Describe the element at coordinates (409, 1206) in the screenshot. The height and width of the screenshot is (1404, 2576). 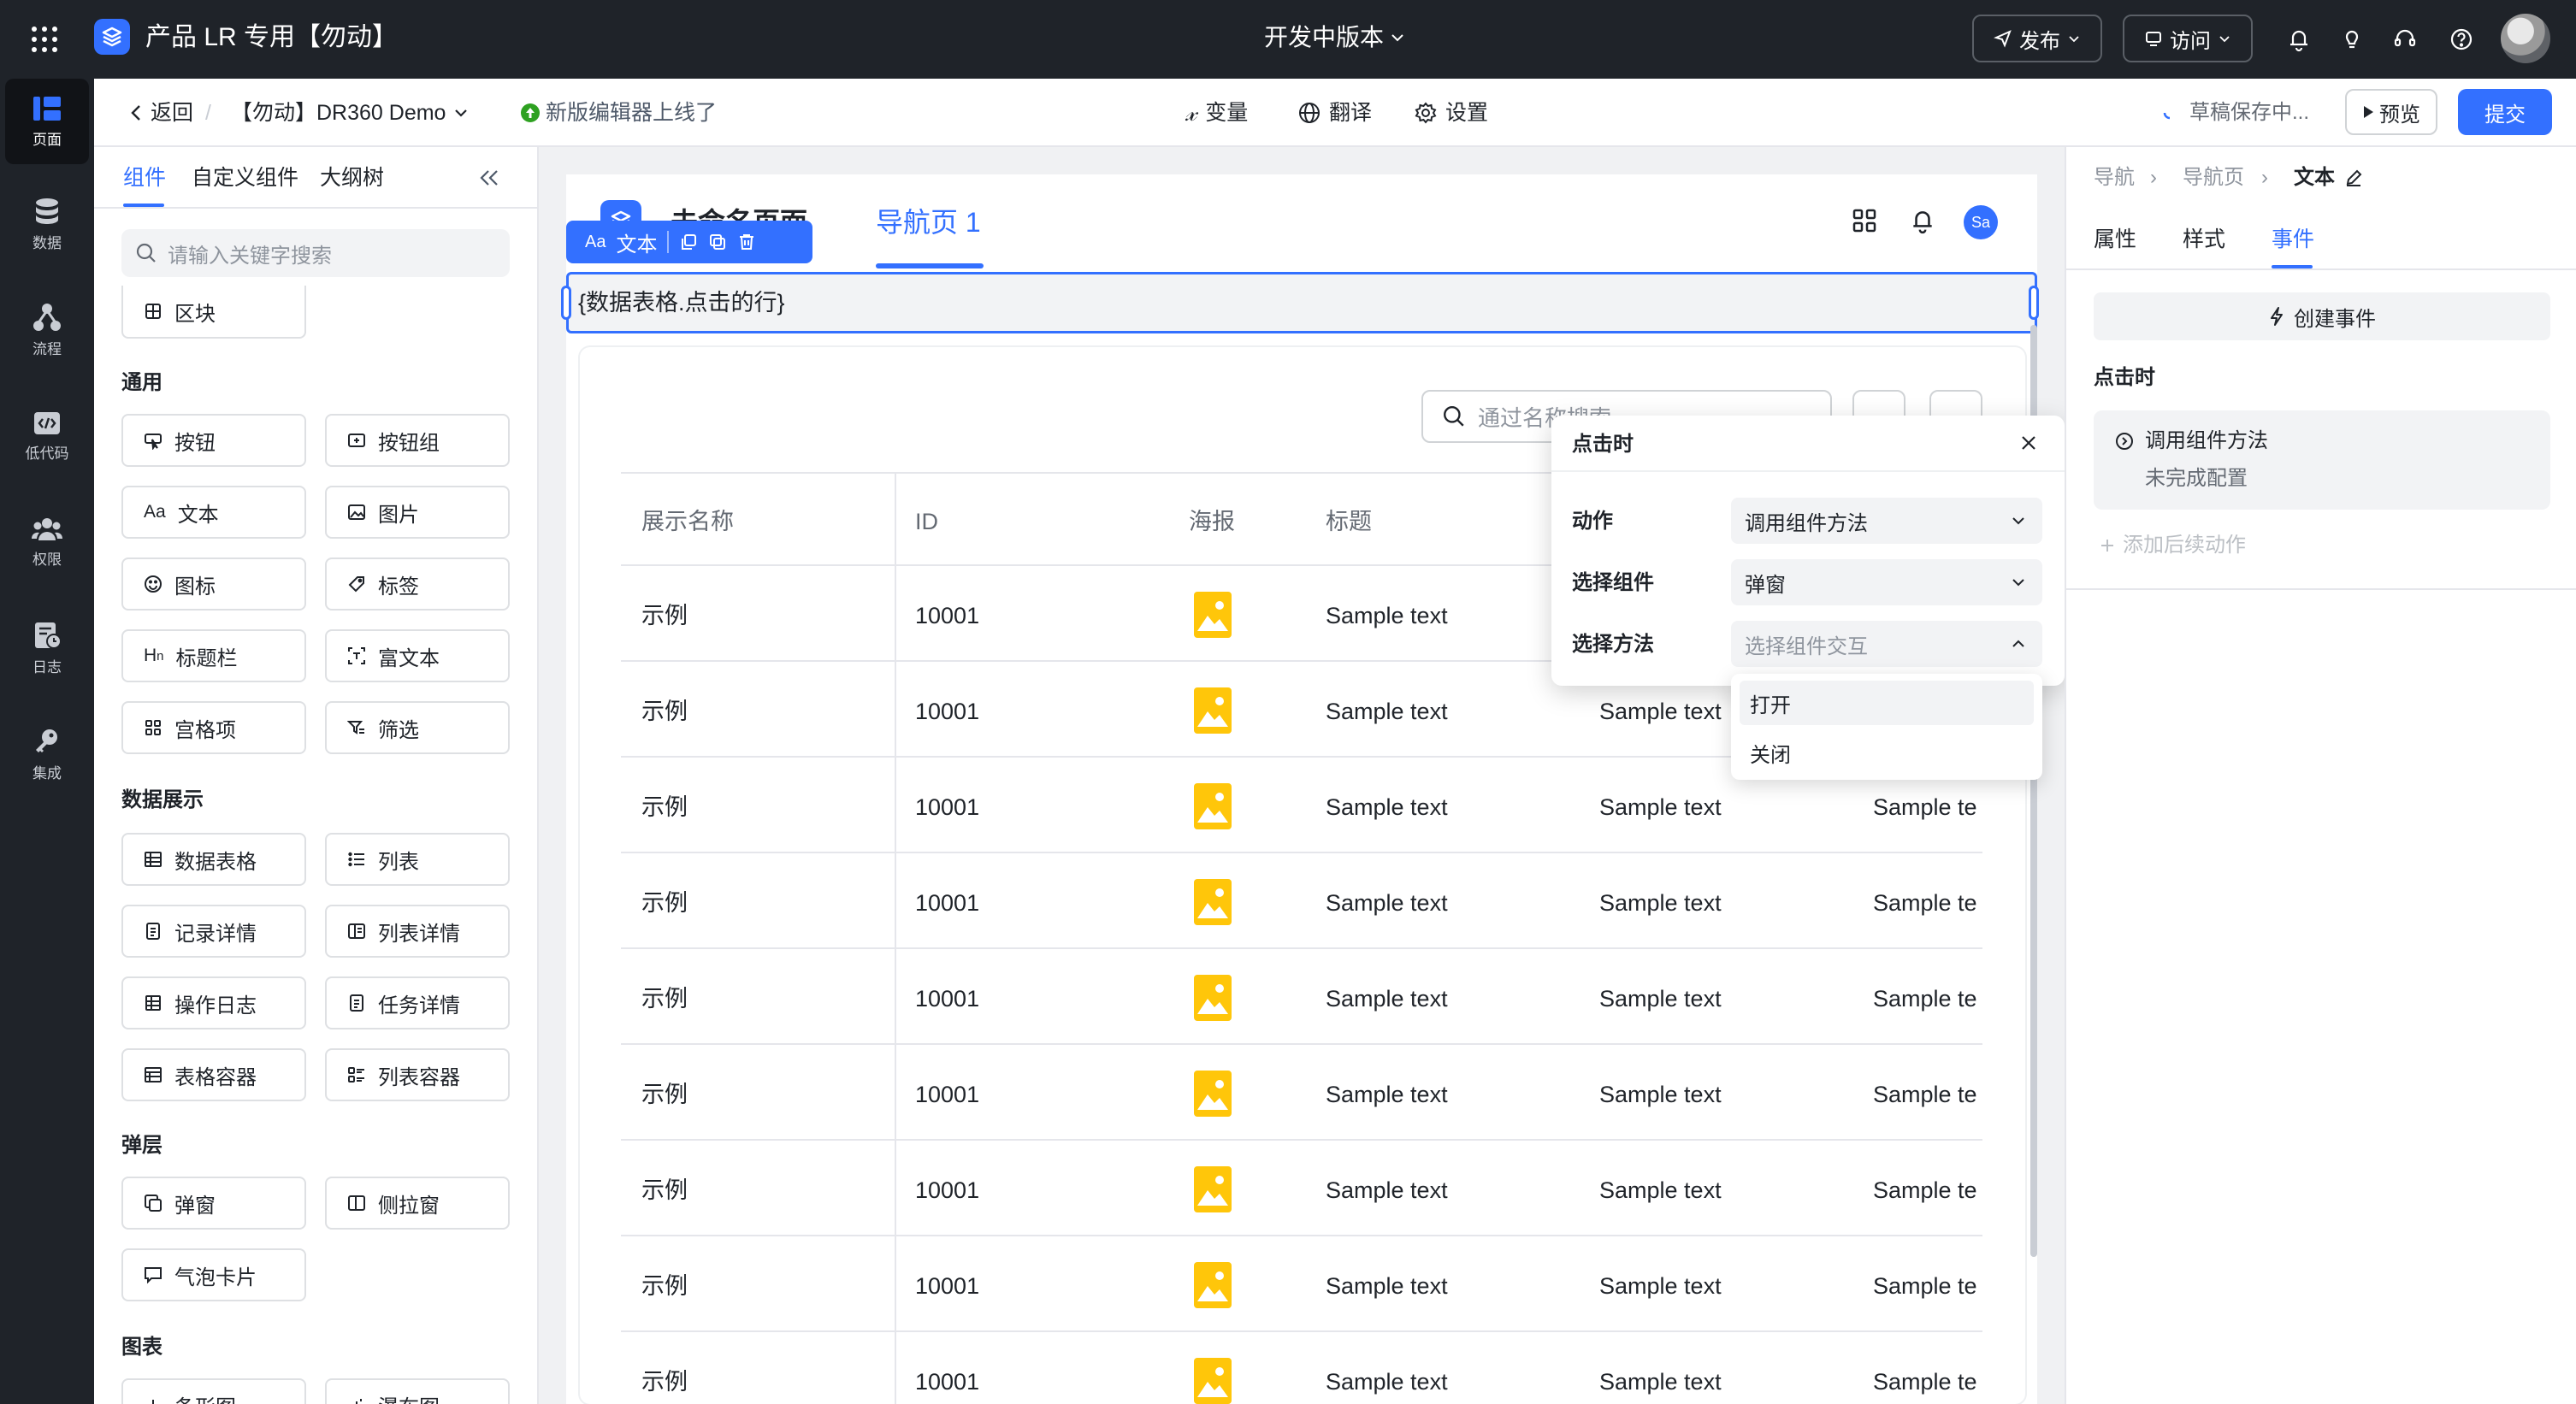
I see `component-label: 侧拉窗` at that location.